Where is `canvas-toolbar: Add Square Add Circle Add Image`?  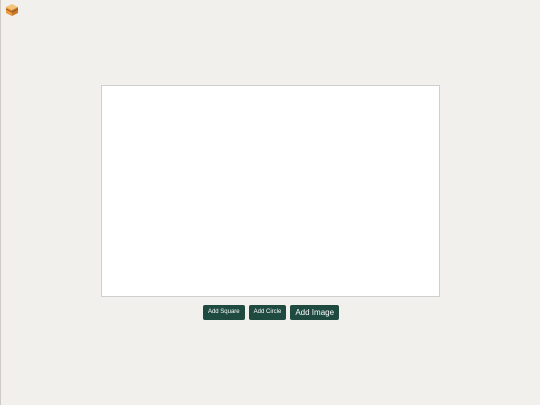
canvas-toolbar: Add Square Add Circle Add Image is located at coordinates (270, 312).